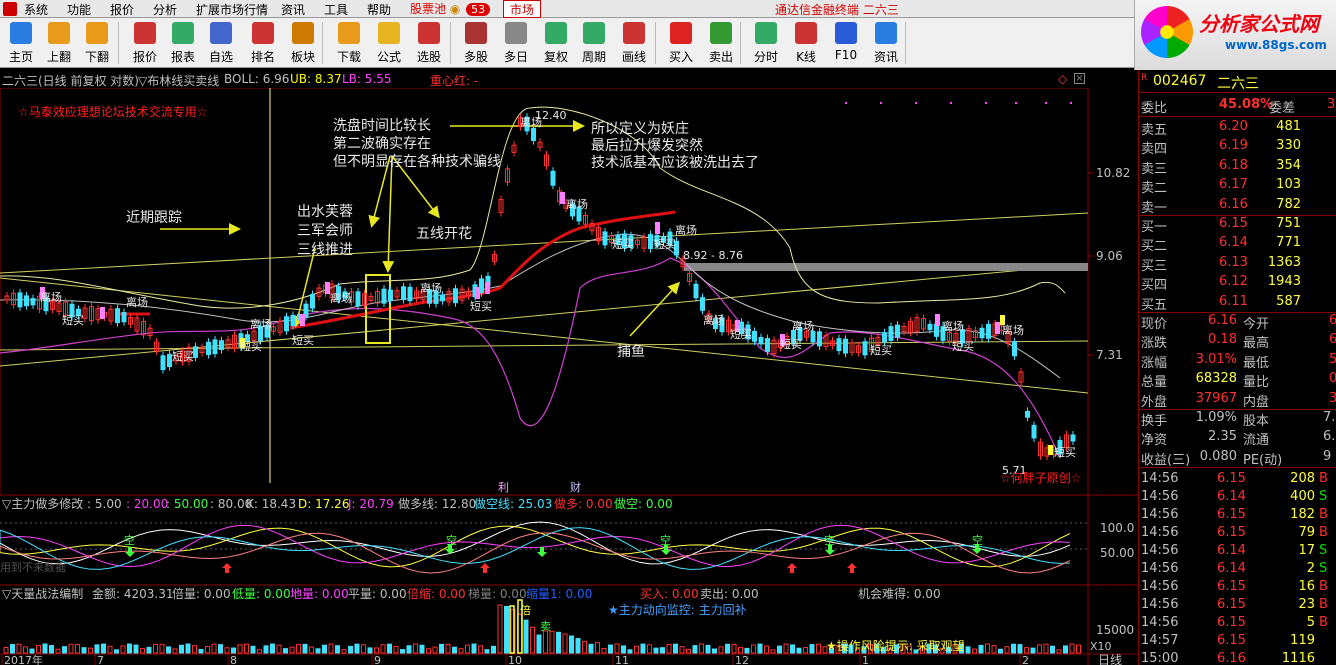  I want to click on tick-price: 6.15, so click(1231, 622).